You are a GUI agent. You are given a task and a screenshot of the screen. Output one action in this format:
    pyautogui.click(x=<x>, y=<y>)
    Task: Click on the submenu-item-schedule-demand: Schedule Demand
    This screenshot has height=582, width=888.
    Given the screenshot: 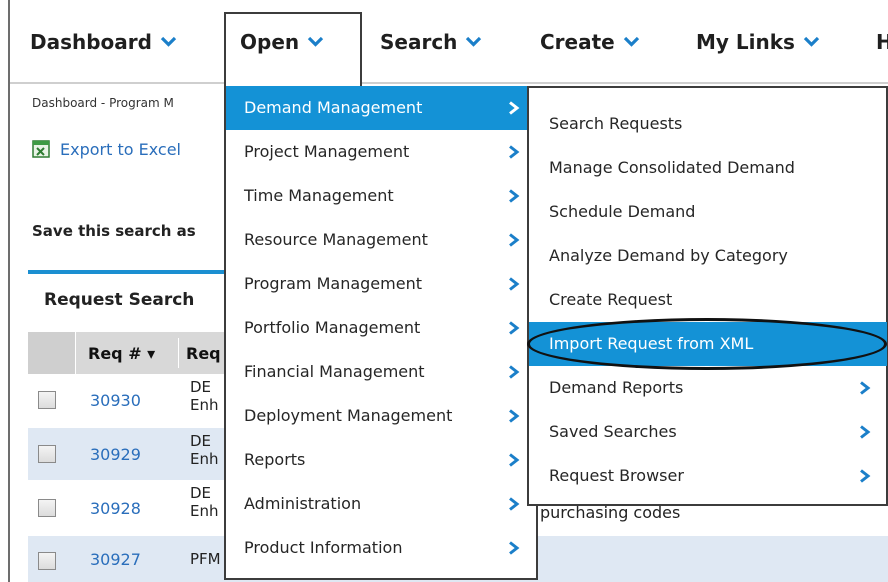 What is the action you would take?
    pyautogui.click(x=708, y=212)
    